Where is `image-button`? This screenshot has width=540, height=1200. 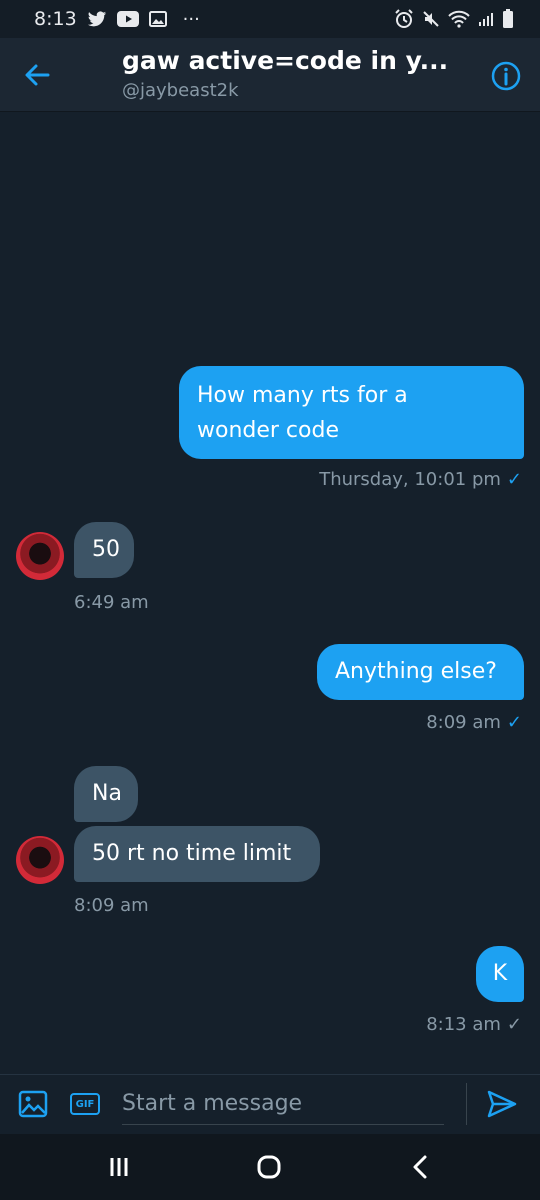 image-button is located at coordinates (33, 1106).